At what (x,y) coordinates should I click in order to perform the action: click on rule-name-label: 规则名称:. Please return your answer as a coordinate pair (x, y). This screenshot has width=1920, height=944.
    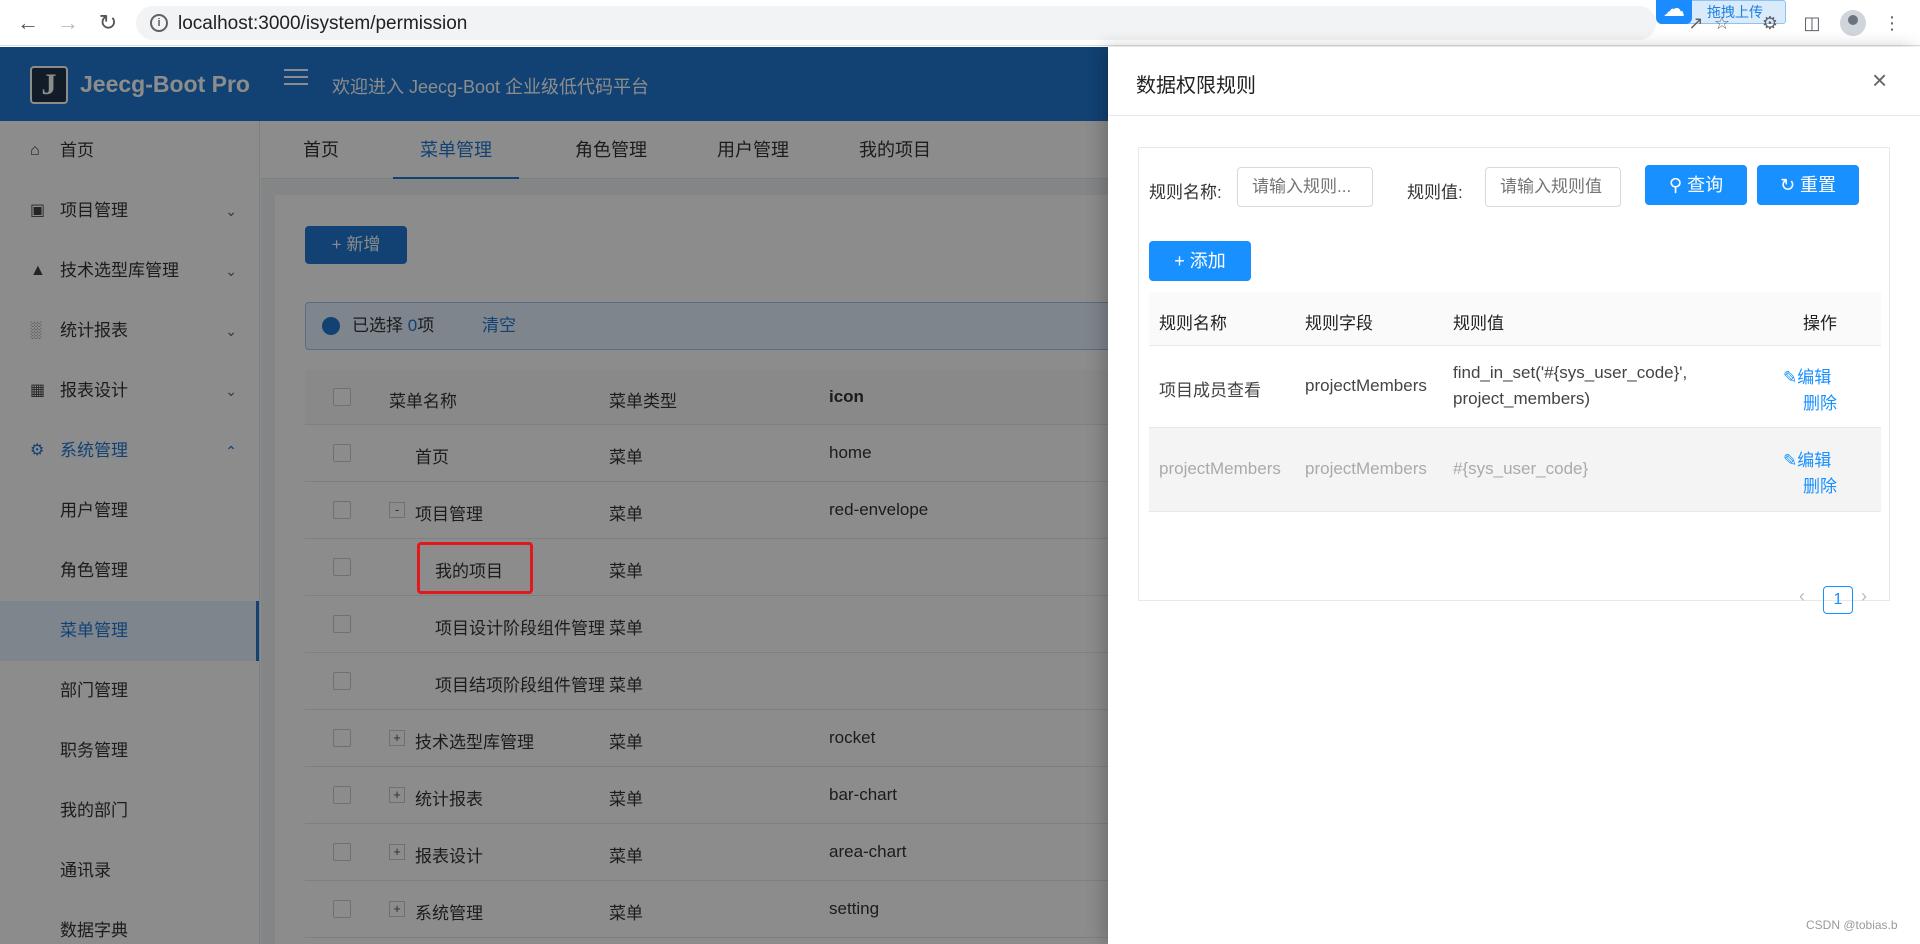
    Looking at the image, I should click on (1185, 192).